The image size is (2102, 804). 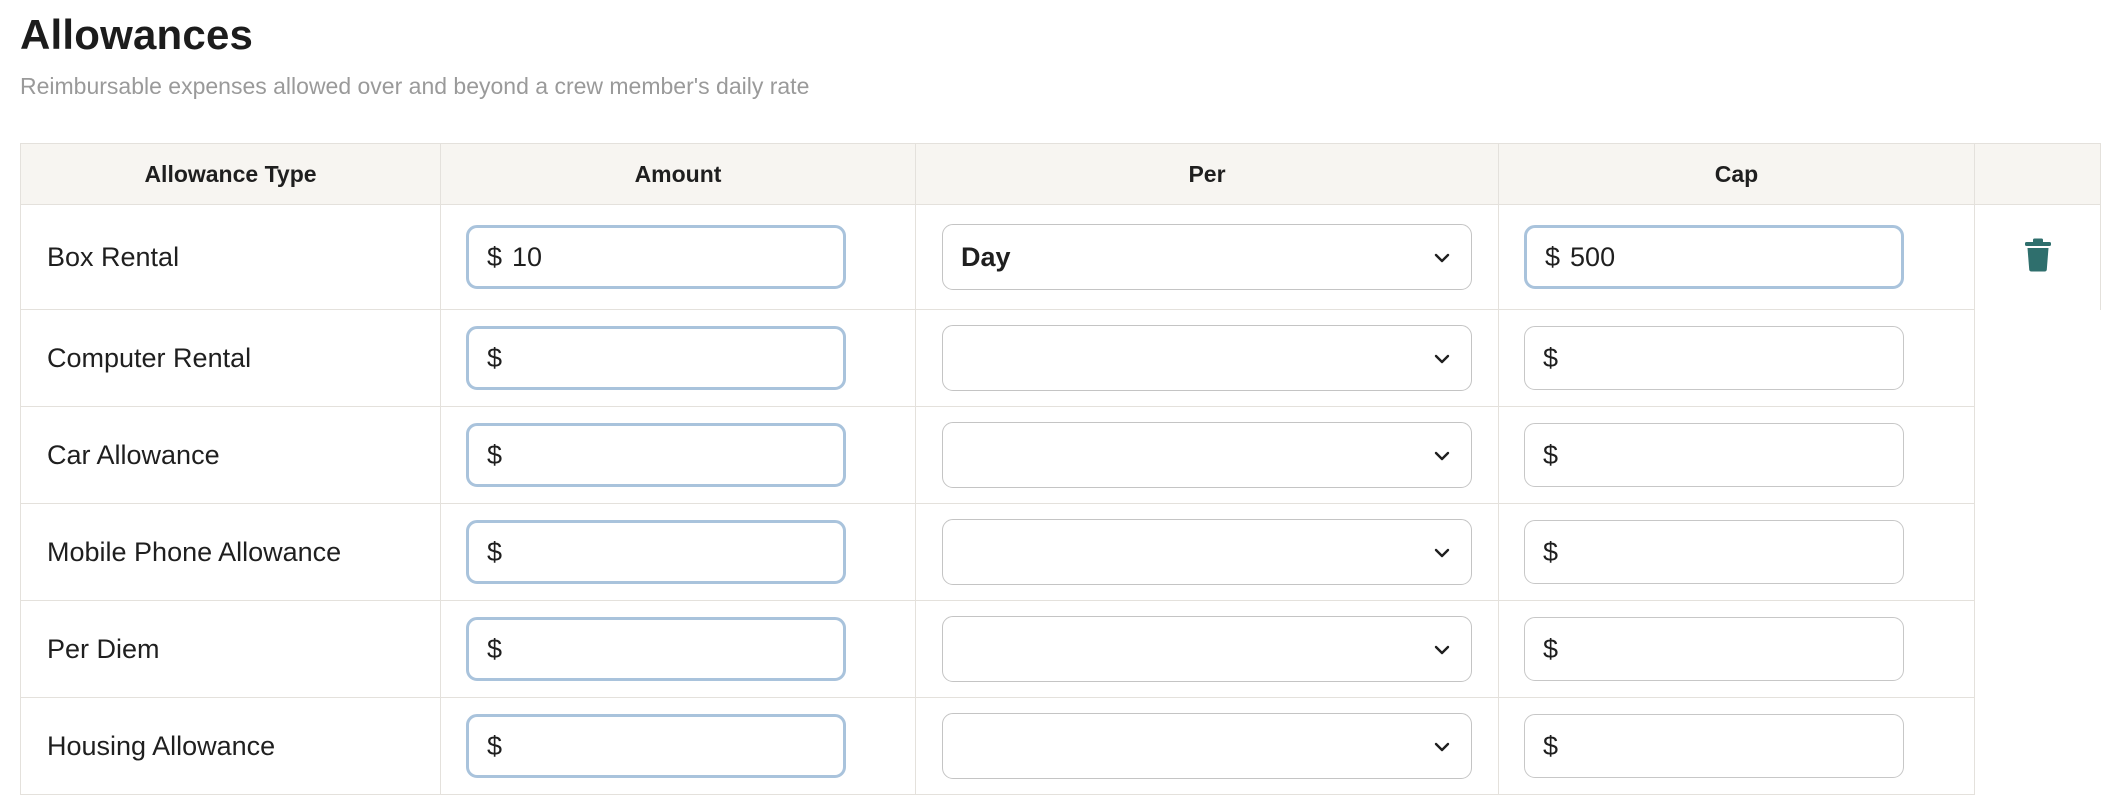 I want to click on amount-value: 10, so click(x=527, y=256).